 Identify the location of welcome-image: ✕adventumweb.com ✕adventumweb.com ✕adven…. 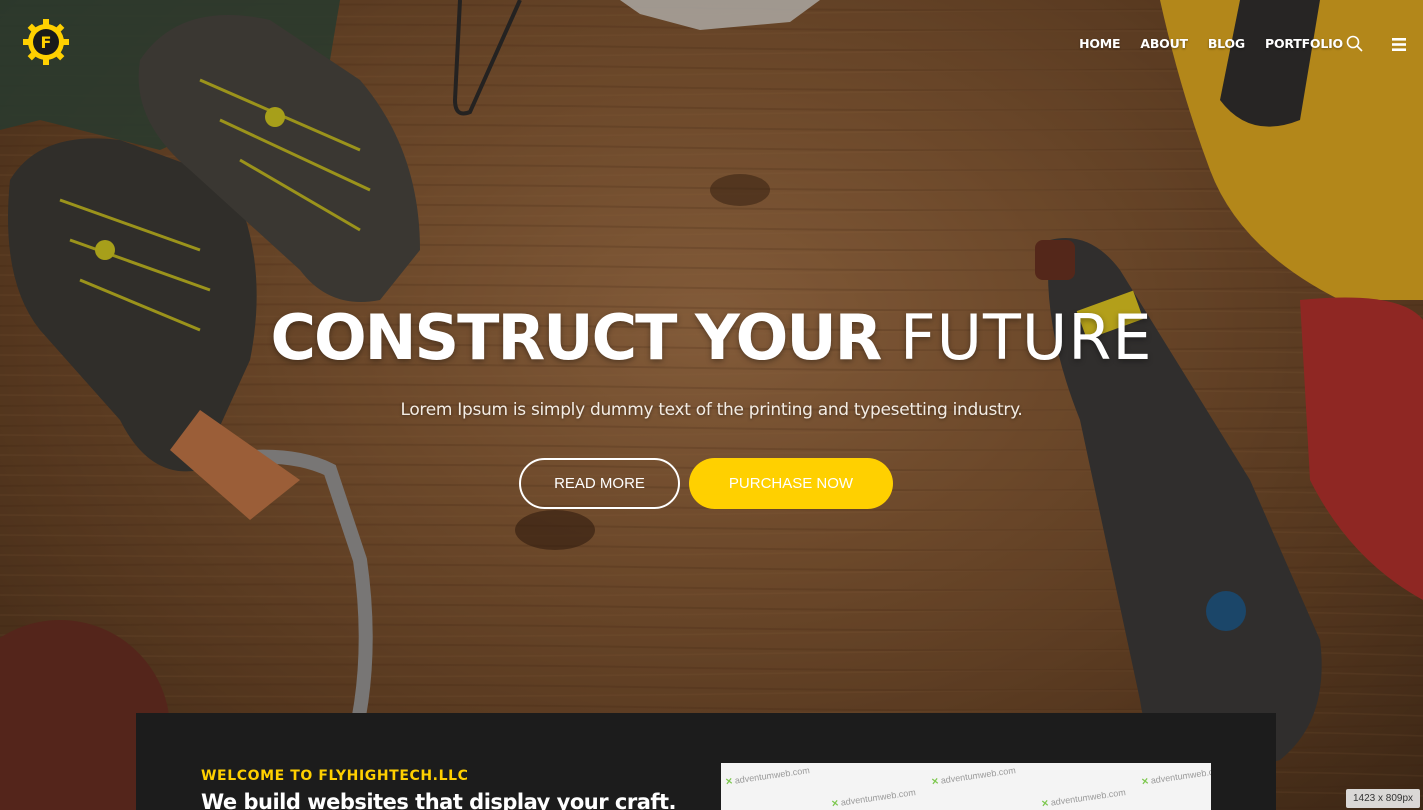
(966, 786).